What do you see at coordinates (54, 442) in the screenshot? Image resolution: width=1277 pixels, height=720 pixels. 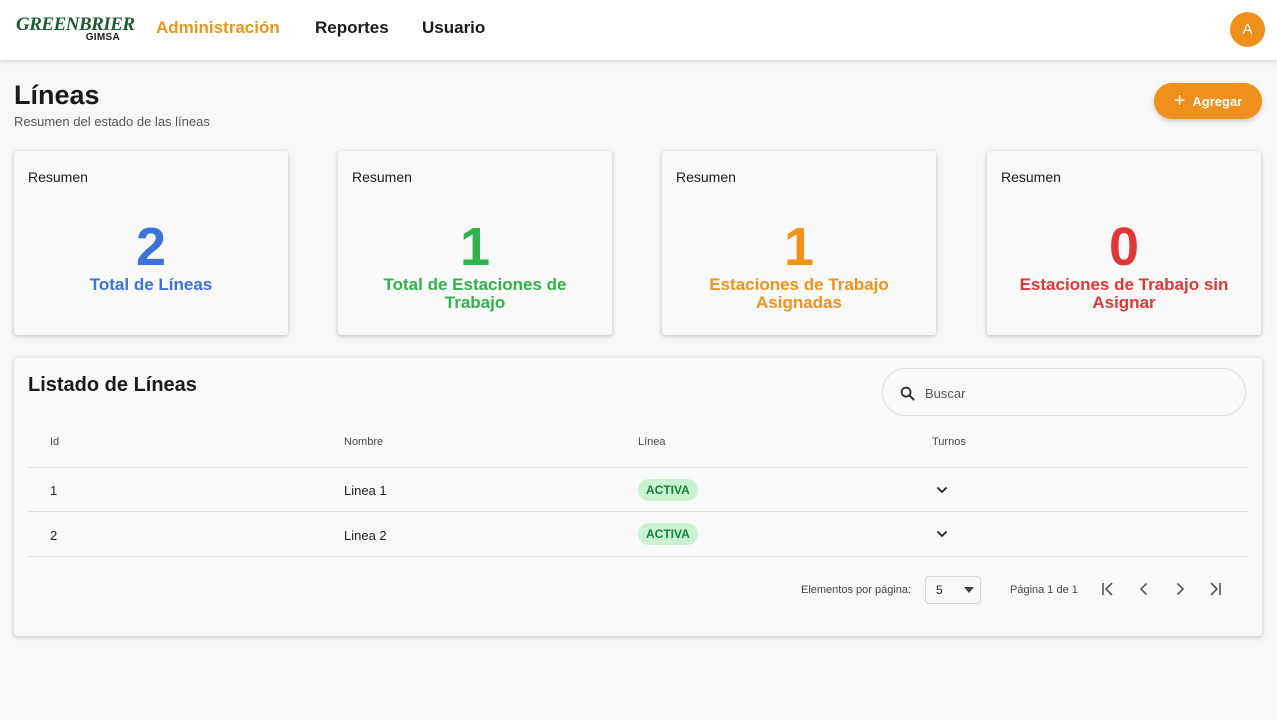 I see `column-header-id: Id` at bounding box center [54, 442].